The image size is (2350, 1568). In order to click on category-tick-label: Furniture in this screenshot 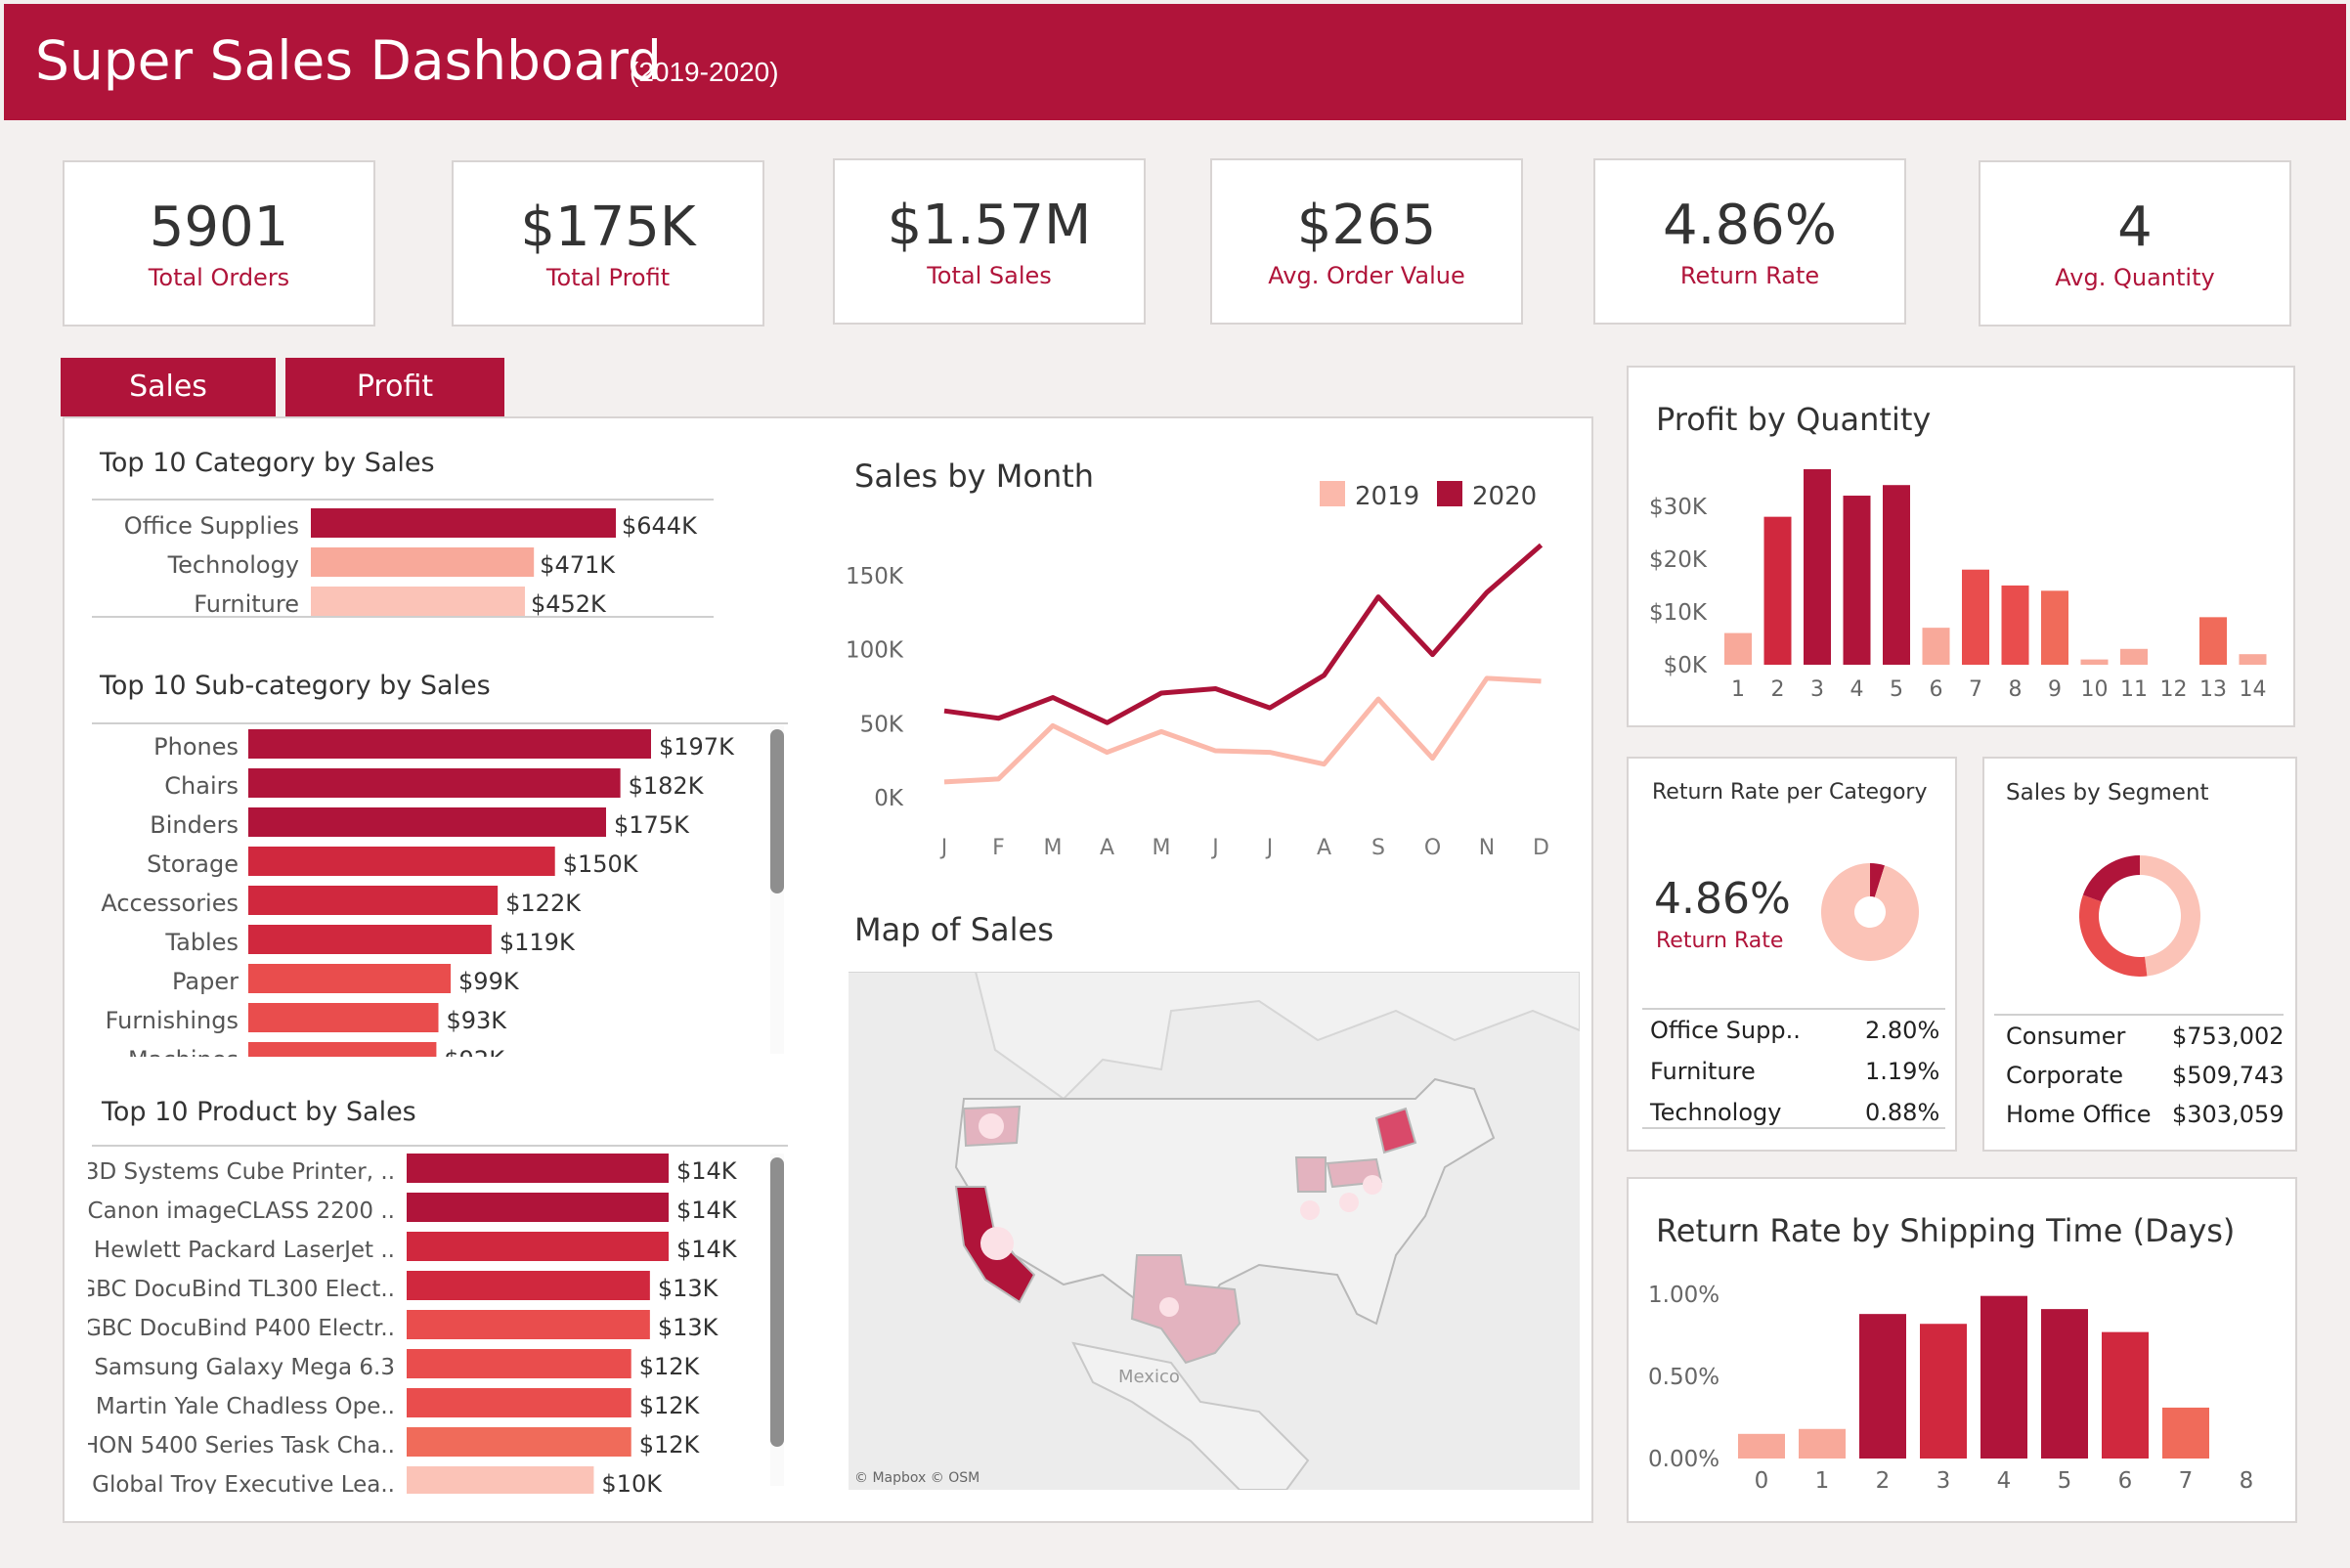, I will do `click(246, 604)`.